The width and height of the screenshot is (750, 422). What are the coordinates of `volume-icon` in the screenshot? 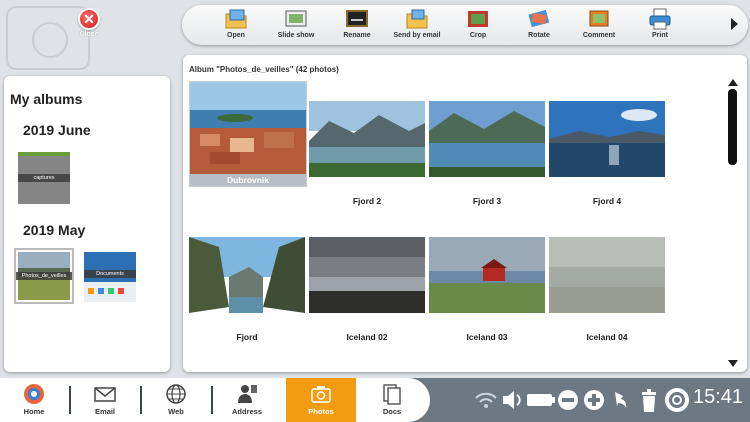 It's located at (512, 400).